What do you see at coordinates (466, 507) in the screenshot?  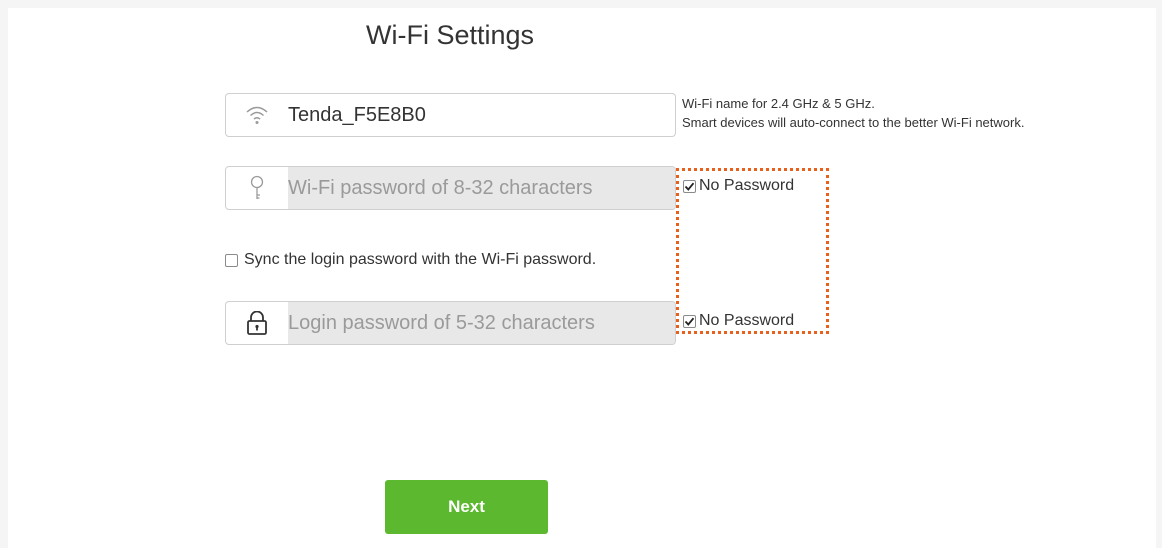 I see `next-button: Next` at bounding box center [466, 507].